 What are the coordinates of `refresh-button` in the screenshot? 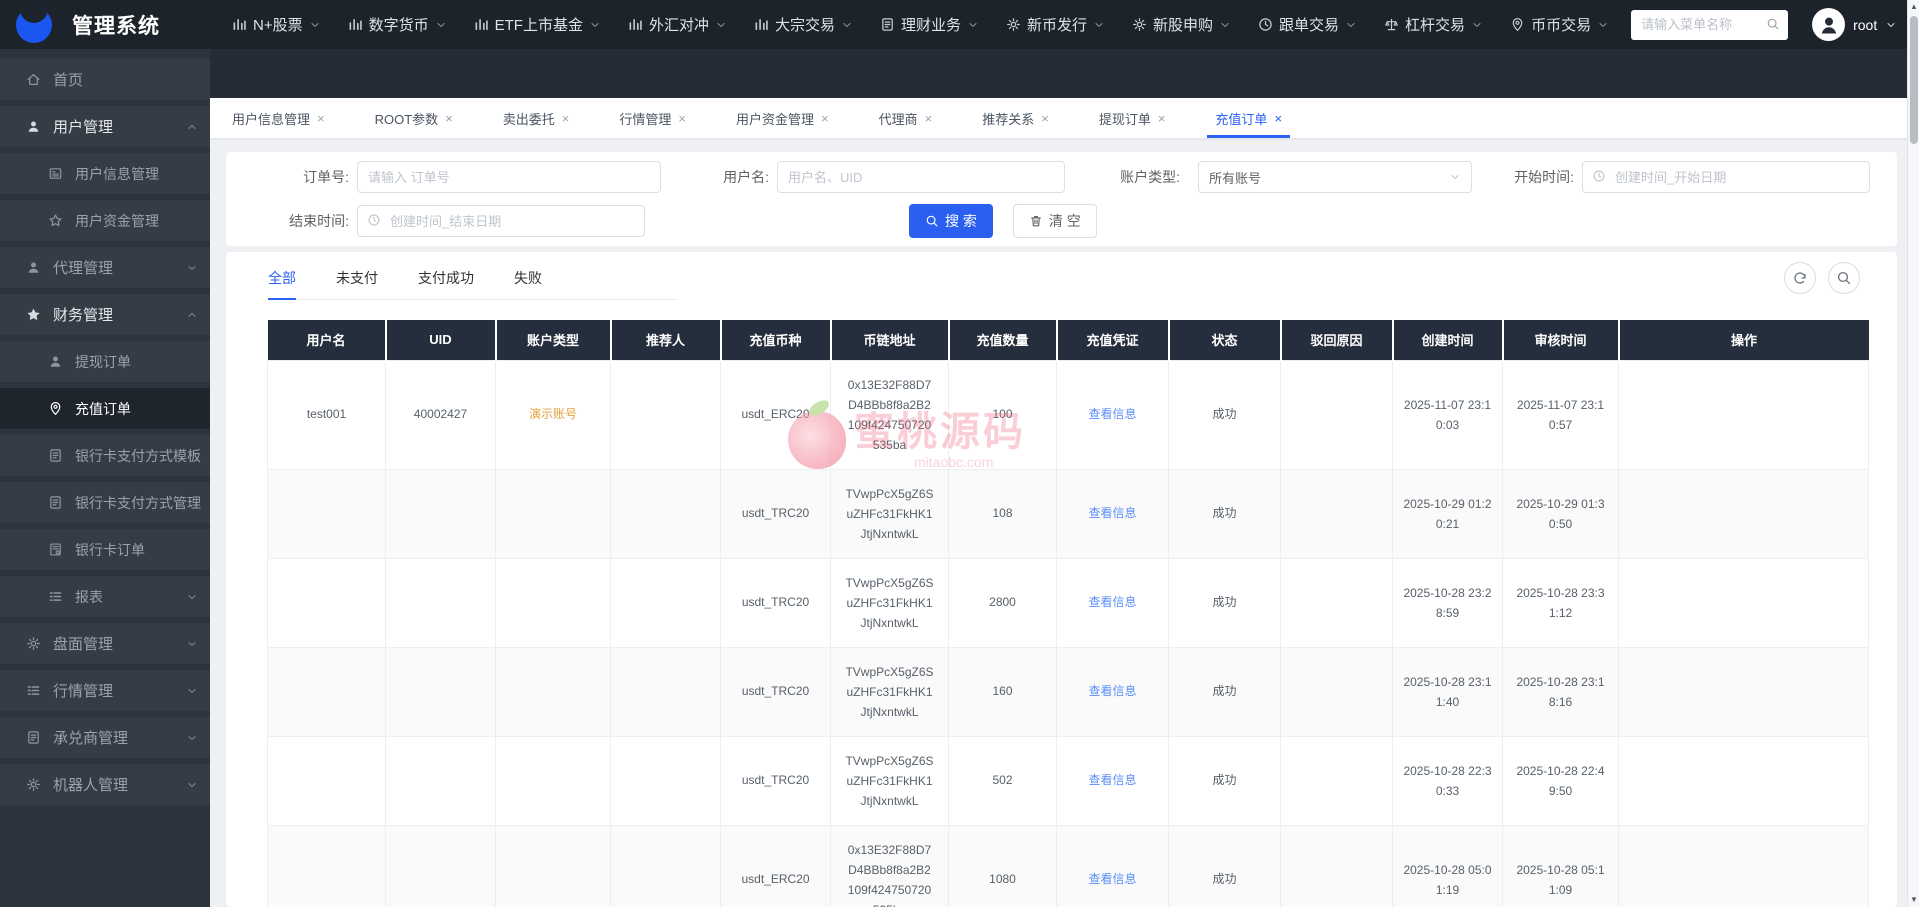 It's located at (1800, 278).